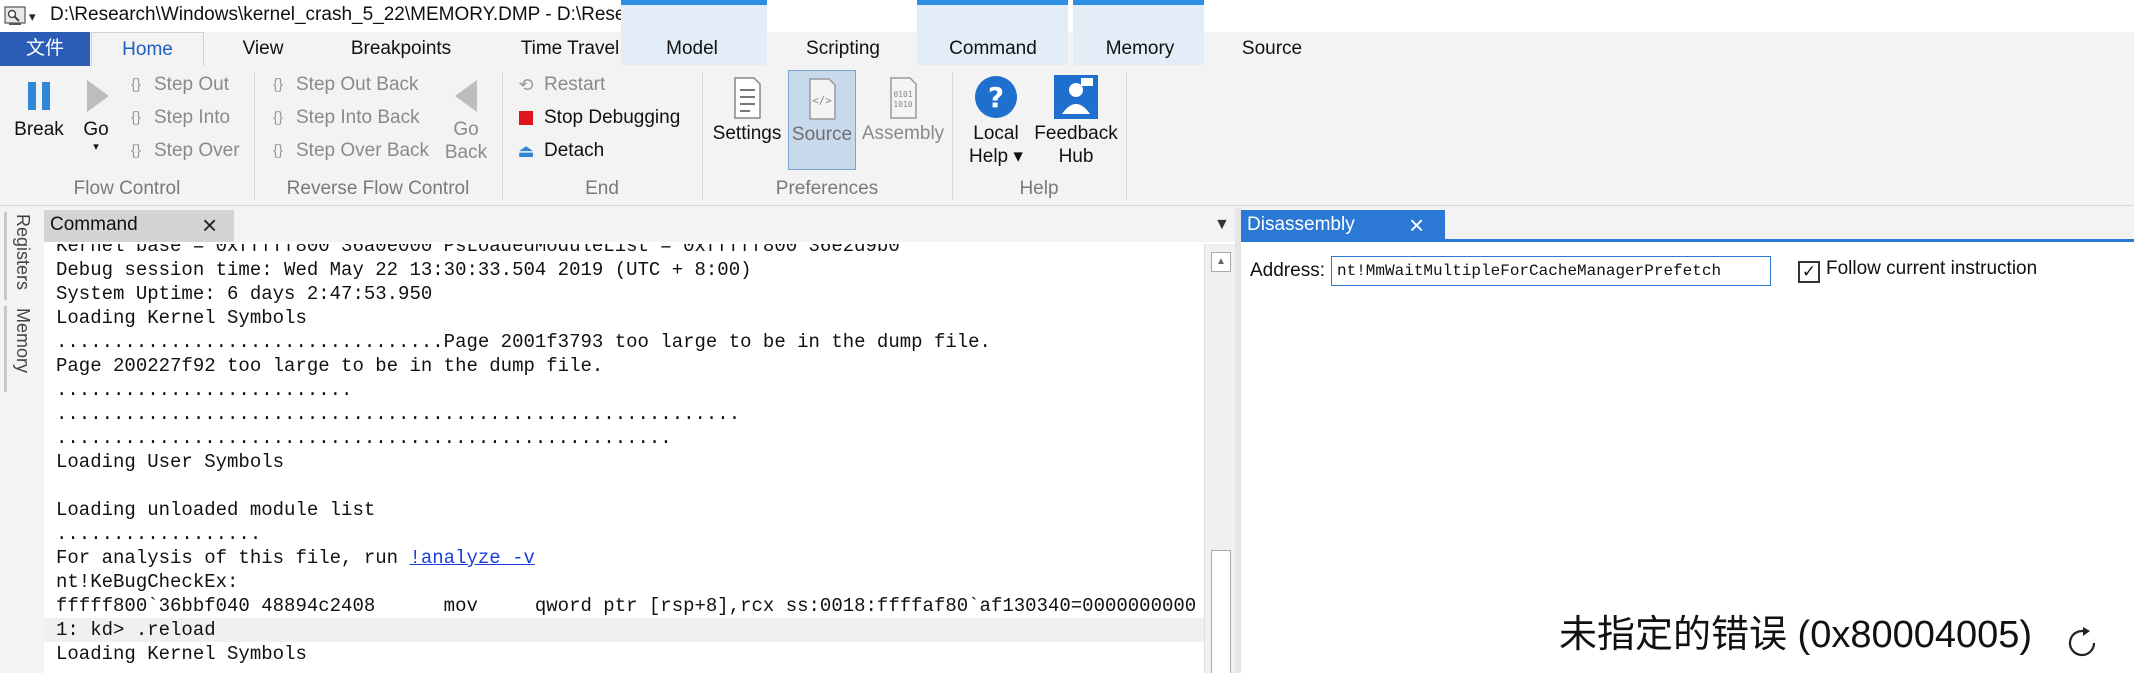  What do you see at coordinates (526, 85) in the screenshot?
I see `restart-icon: ⟲` at bounding box center [526, 85].